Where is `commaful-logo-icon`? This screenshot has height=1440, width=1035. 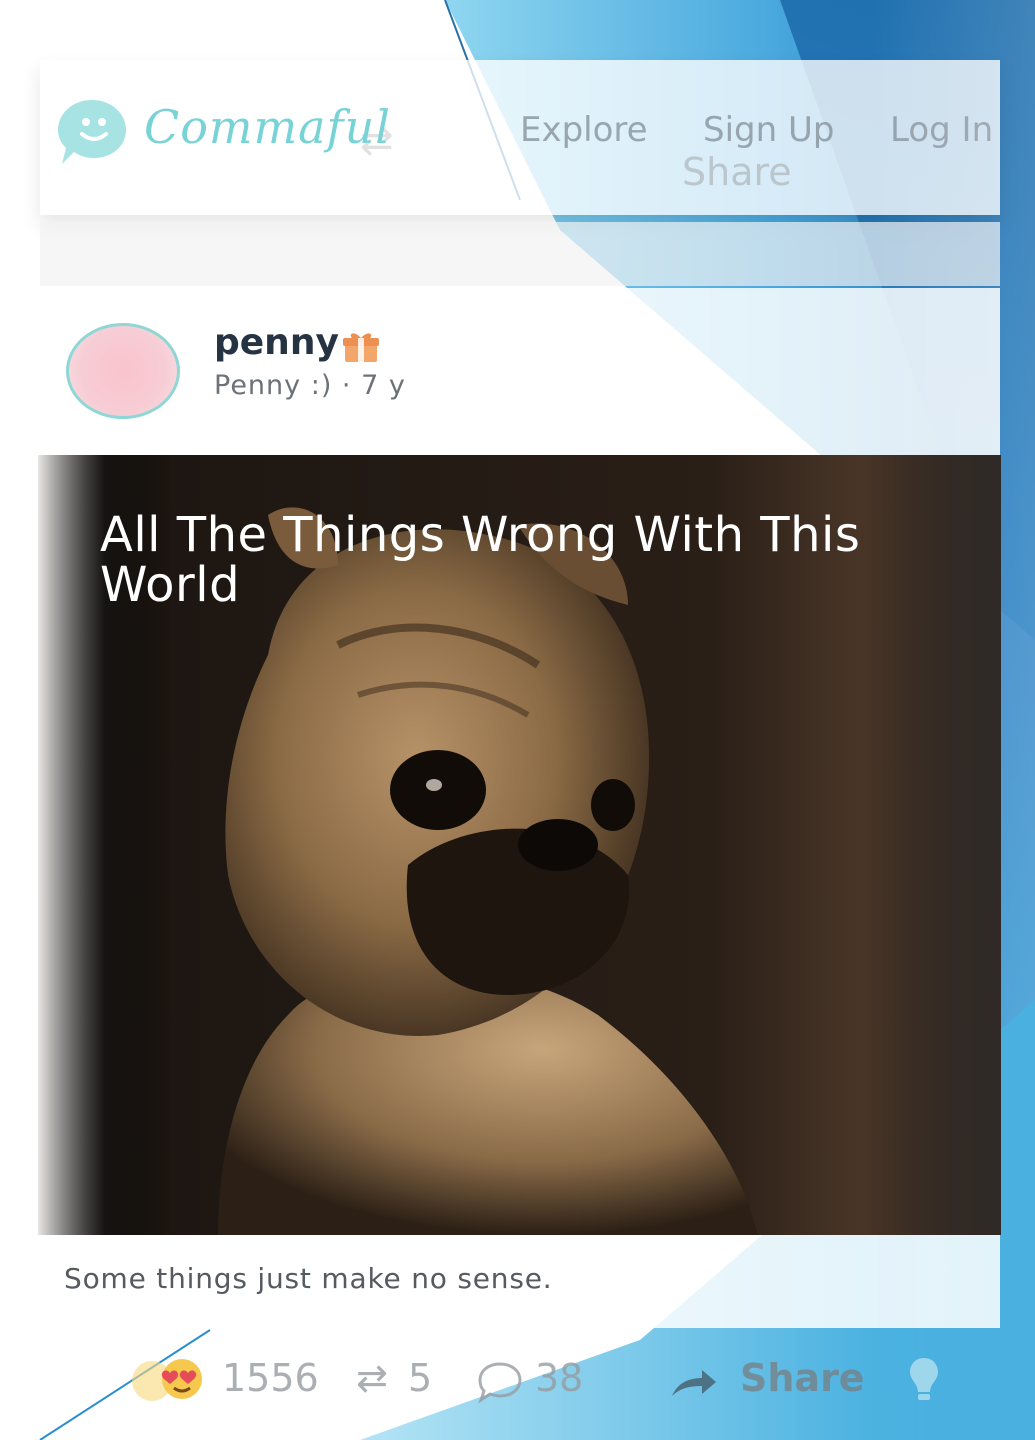 commaful-logo-icon is located at coordinates (92, 132).